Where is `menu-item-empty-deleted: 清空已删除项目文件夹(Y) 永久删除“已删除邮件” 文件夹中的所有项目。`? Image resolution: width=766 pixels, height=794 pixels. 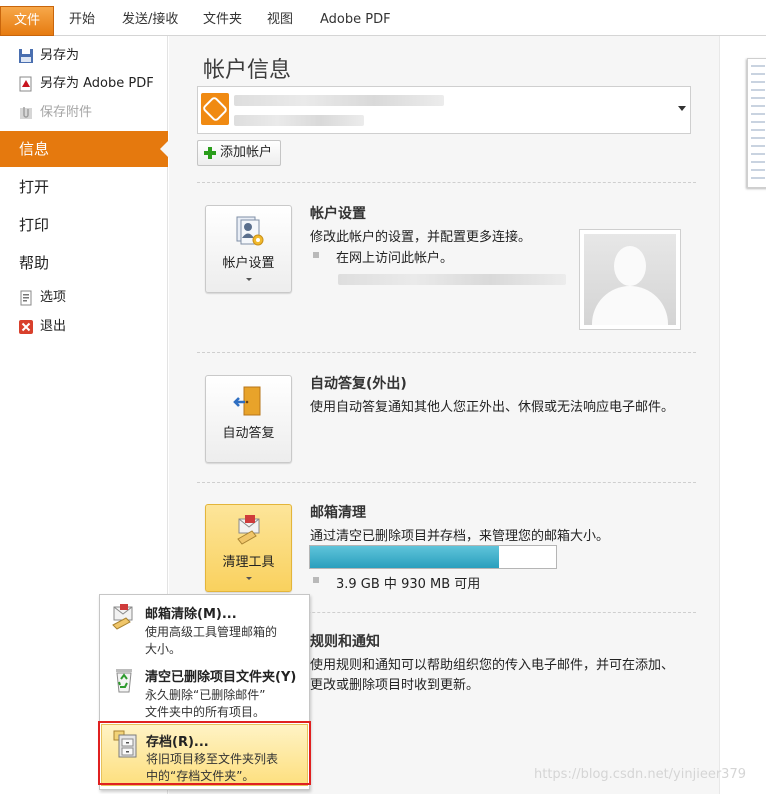
menu-item-empty-deleted: 清空已删除项目文件夹(Y) 永久删除“已删除邮件” 文件夹中的所有项目。 is located at coordinates (204, 691).